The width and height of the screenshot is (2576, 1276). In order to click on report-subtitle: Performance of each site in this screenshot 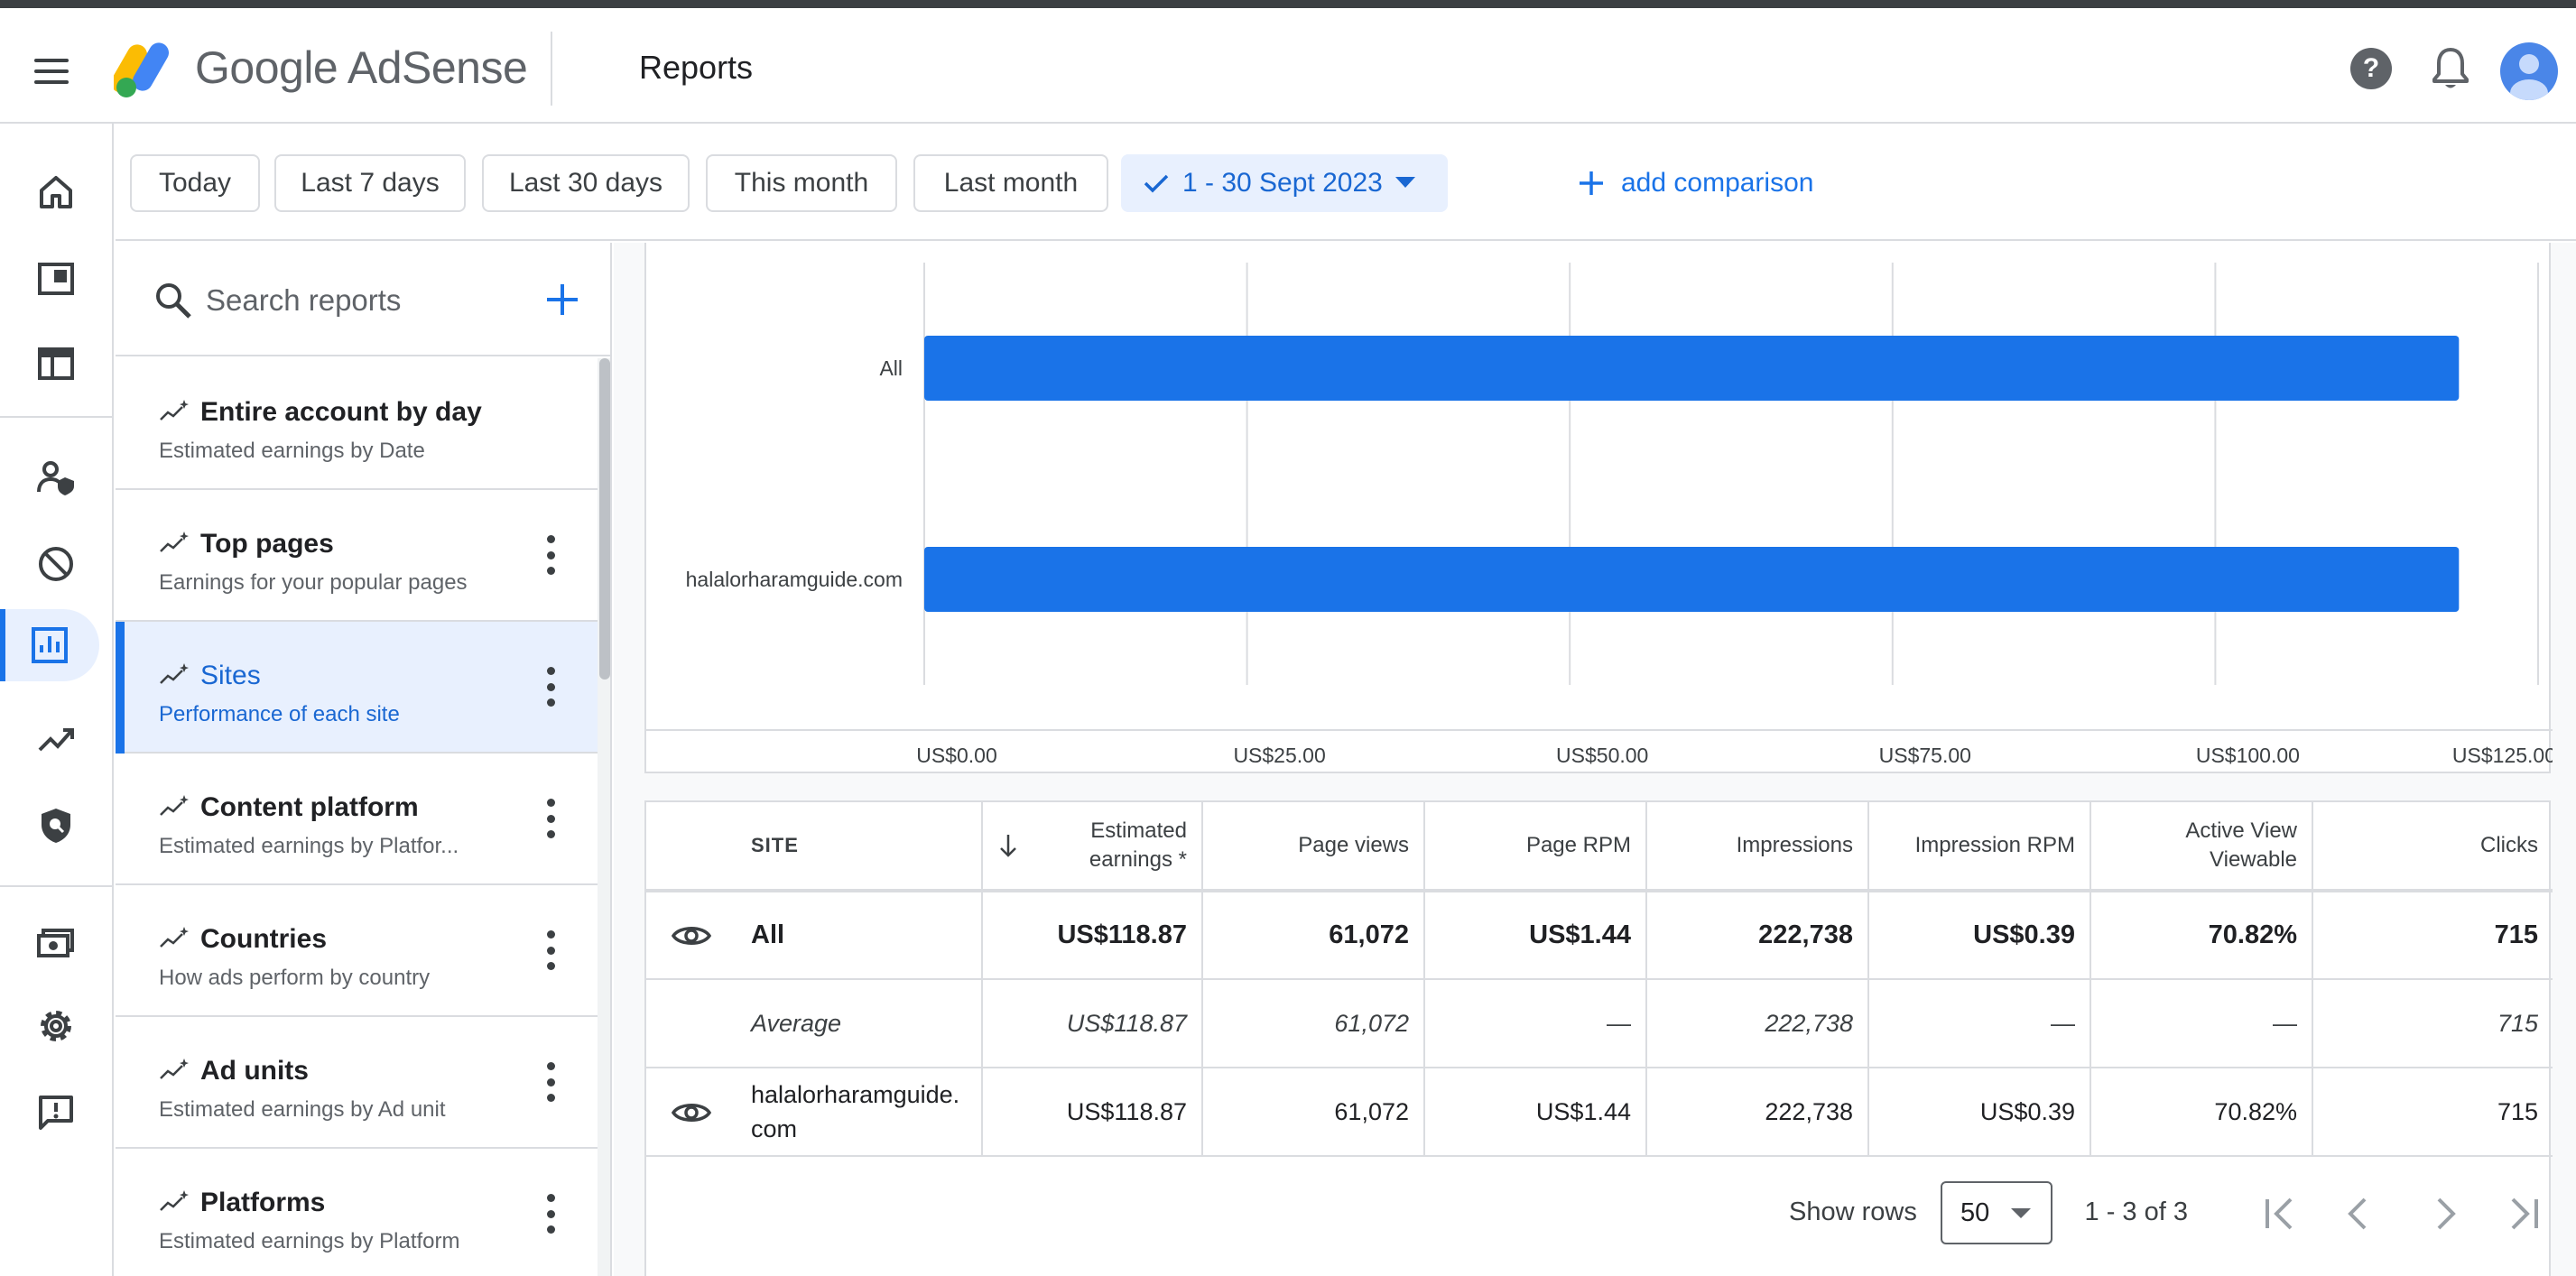, I will do `click(279, 714)`.